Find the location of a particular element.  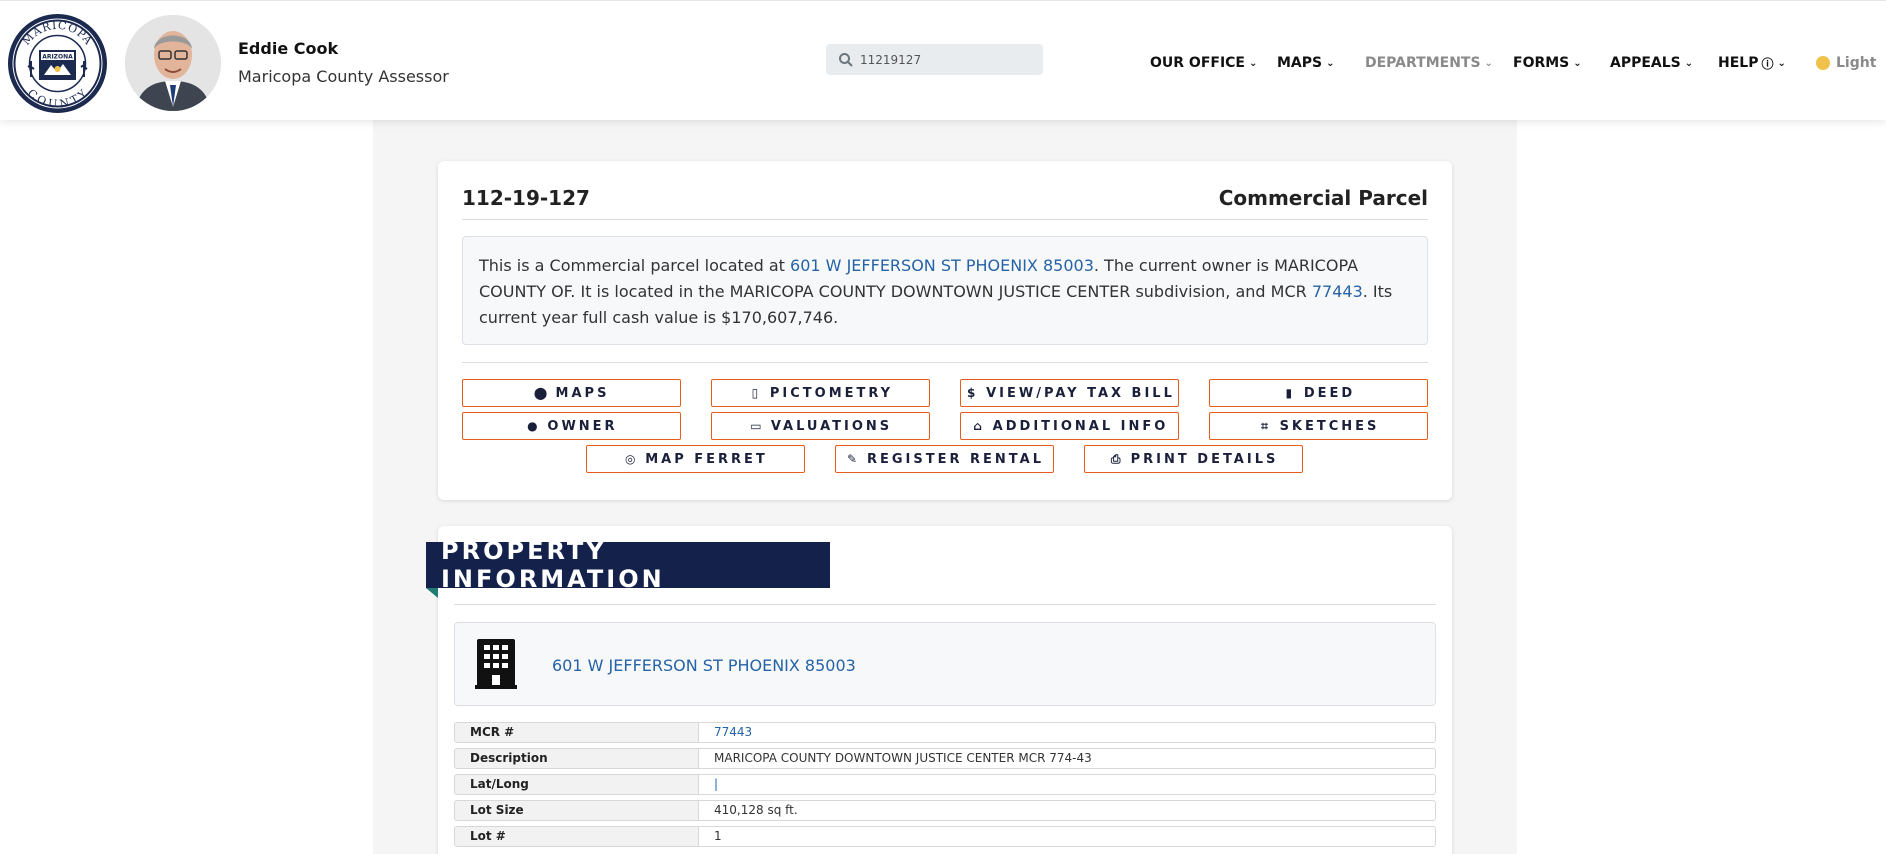

theme-toggle: Light is located at coordinates (1846, 63).